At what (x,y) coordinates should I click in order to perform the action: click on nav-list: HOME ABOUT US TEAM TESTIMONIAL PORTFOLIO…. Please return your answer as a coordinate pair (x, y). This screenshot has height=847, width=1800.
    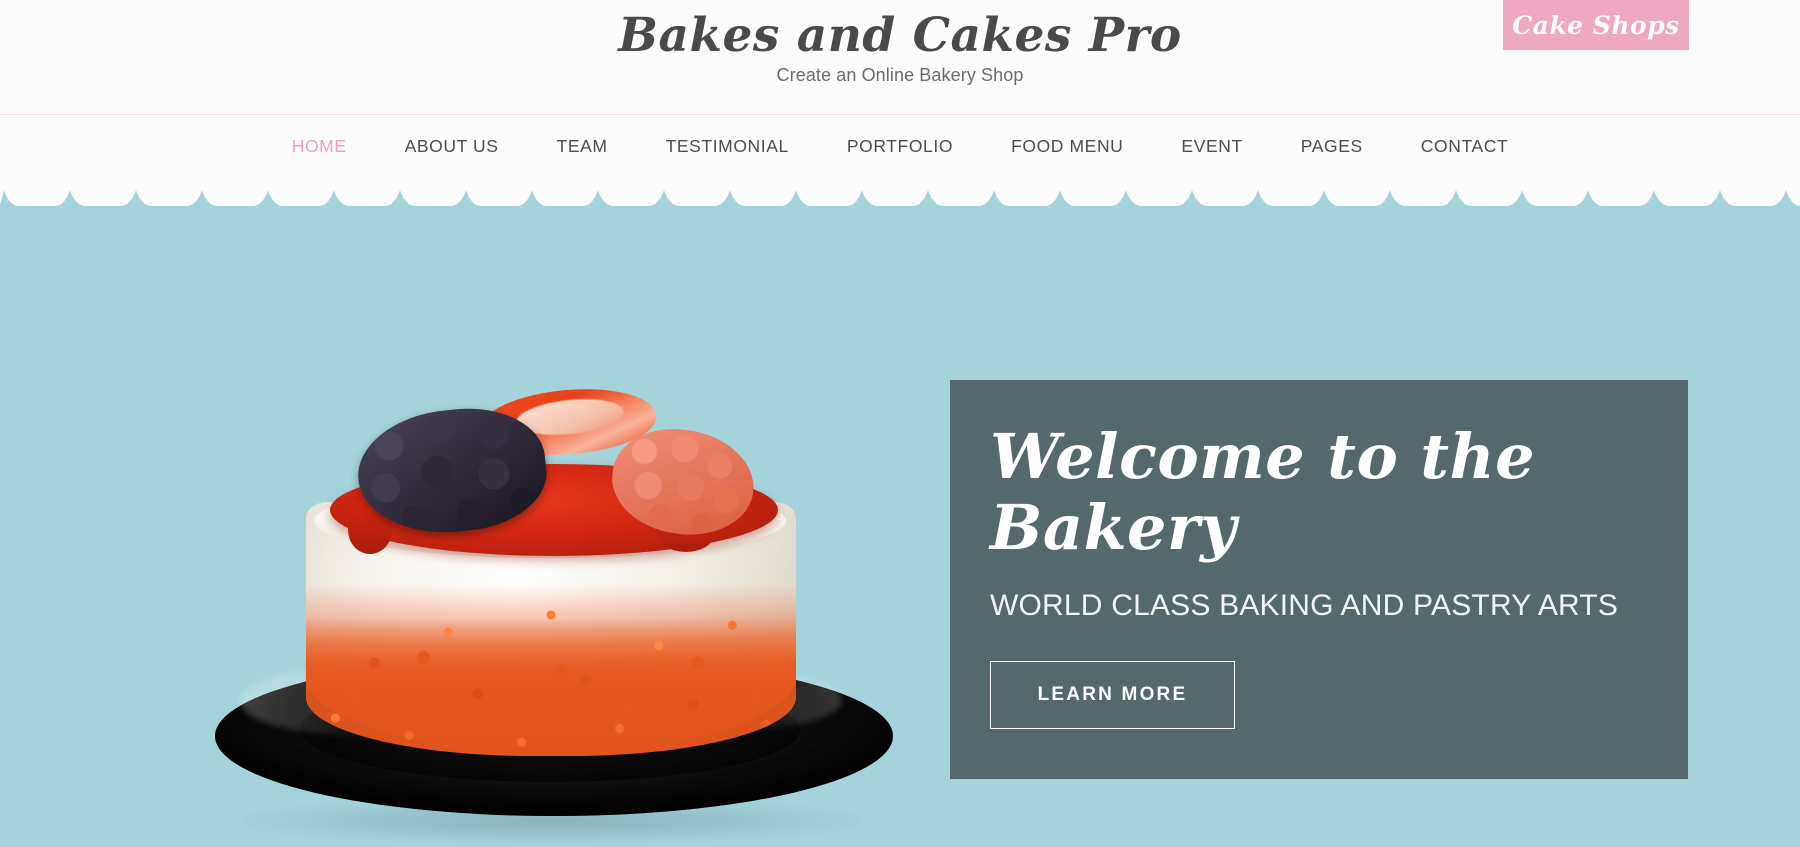
    Looking at the image, I should click on (900, 146).